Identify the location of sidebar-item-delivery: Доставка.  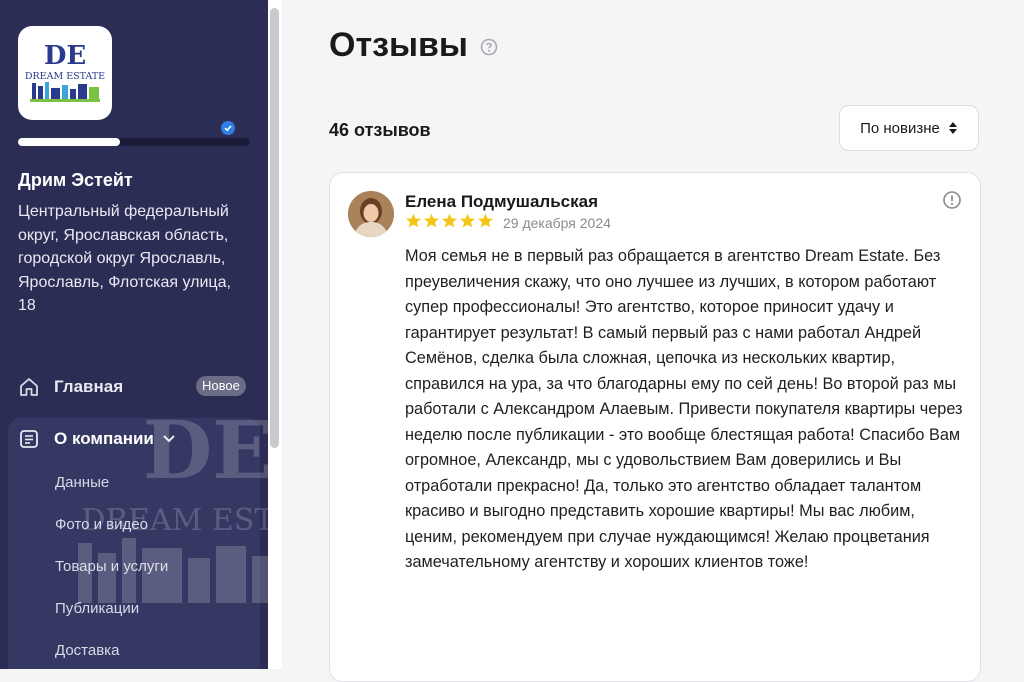
(87, 650).